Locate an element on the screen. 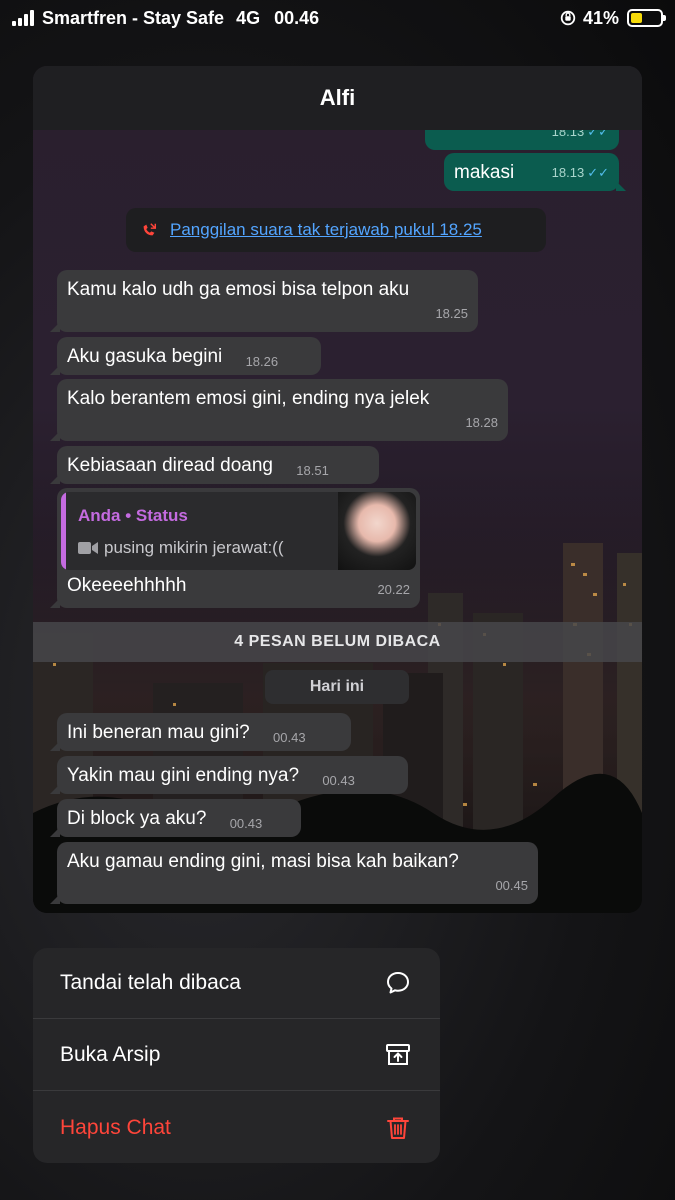 The height and width of the screenshot is (1200, 675). signal-icon is located at coordinates (23, 18).